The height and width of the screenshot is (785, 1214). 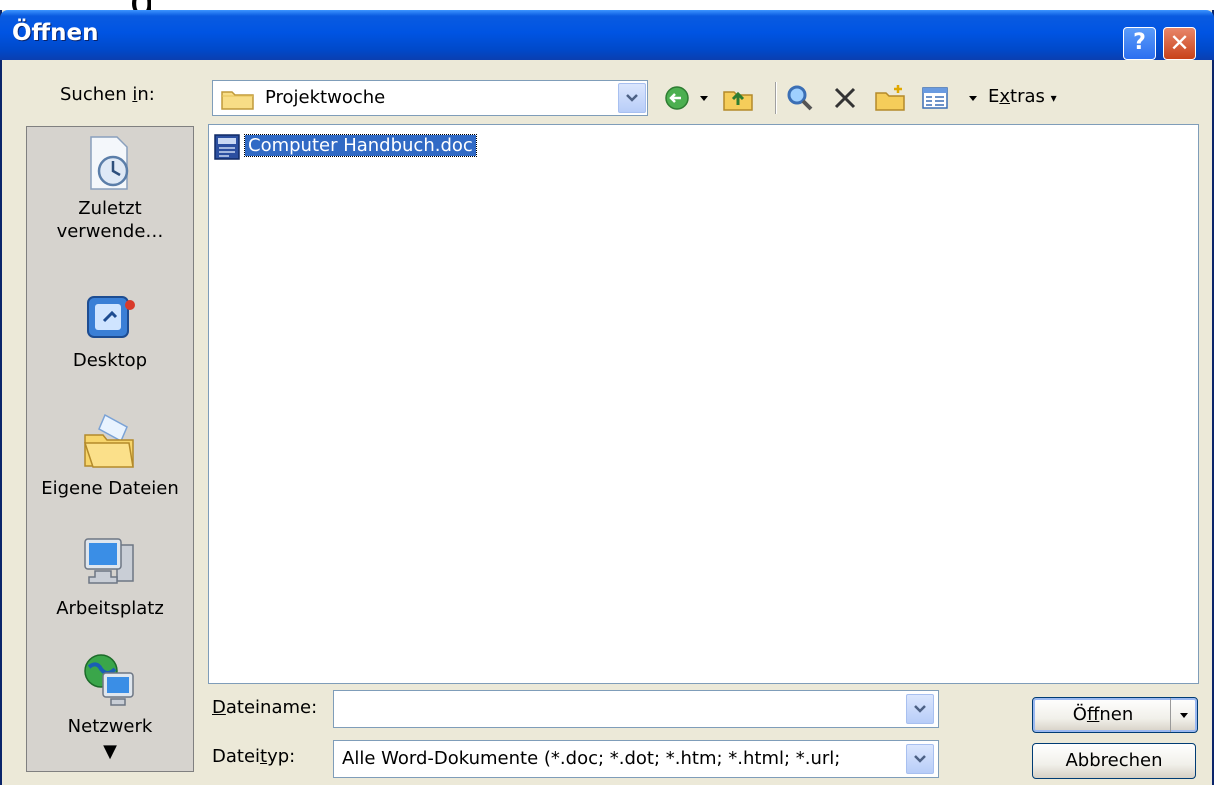 I want to click on new-folder-icon, so click(x=890, y=98).